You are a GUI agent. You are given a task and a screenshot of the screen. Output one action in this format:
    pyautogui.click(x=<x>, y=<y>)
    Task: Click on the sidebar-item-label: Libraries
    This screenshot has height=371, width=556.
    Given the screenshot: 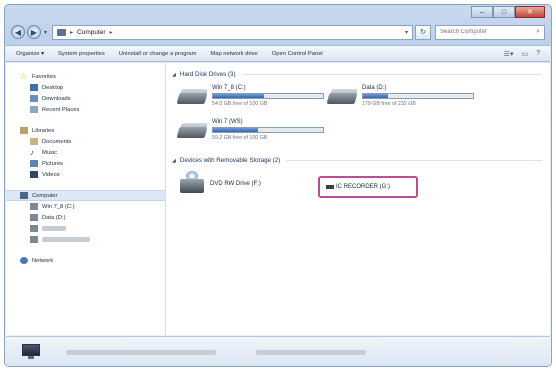 What is the action you would take?
    pyautogui.click(x=43, y=130)
    